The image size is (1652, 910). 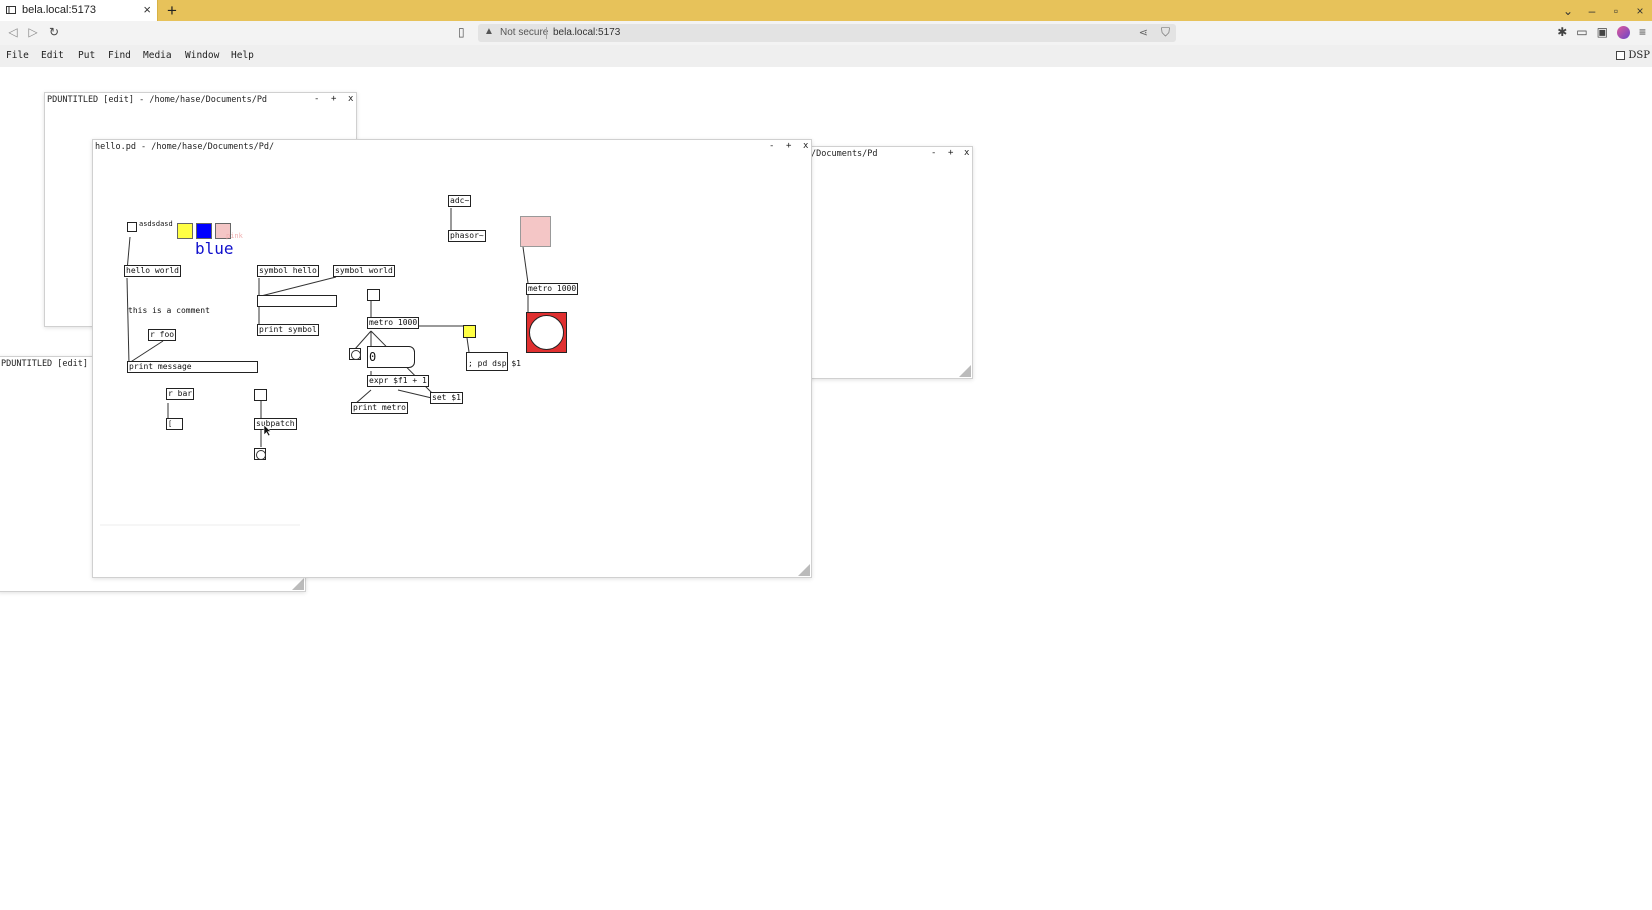 I want to click on inlet-object, so click(x=260, y=395).